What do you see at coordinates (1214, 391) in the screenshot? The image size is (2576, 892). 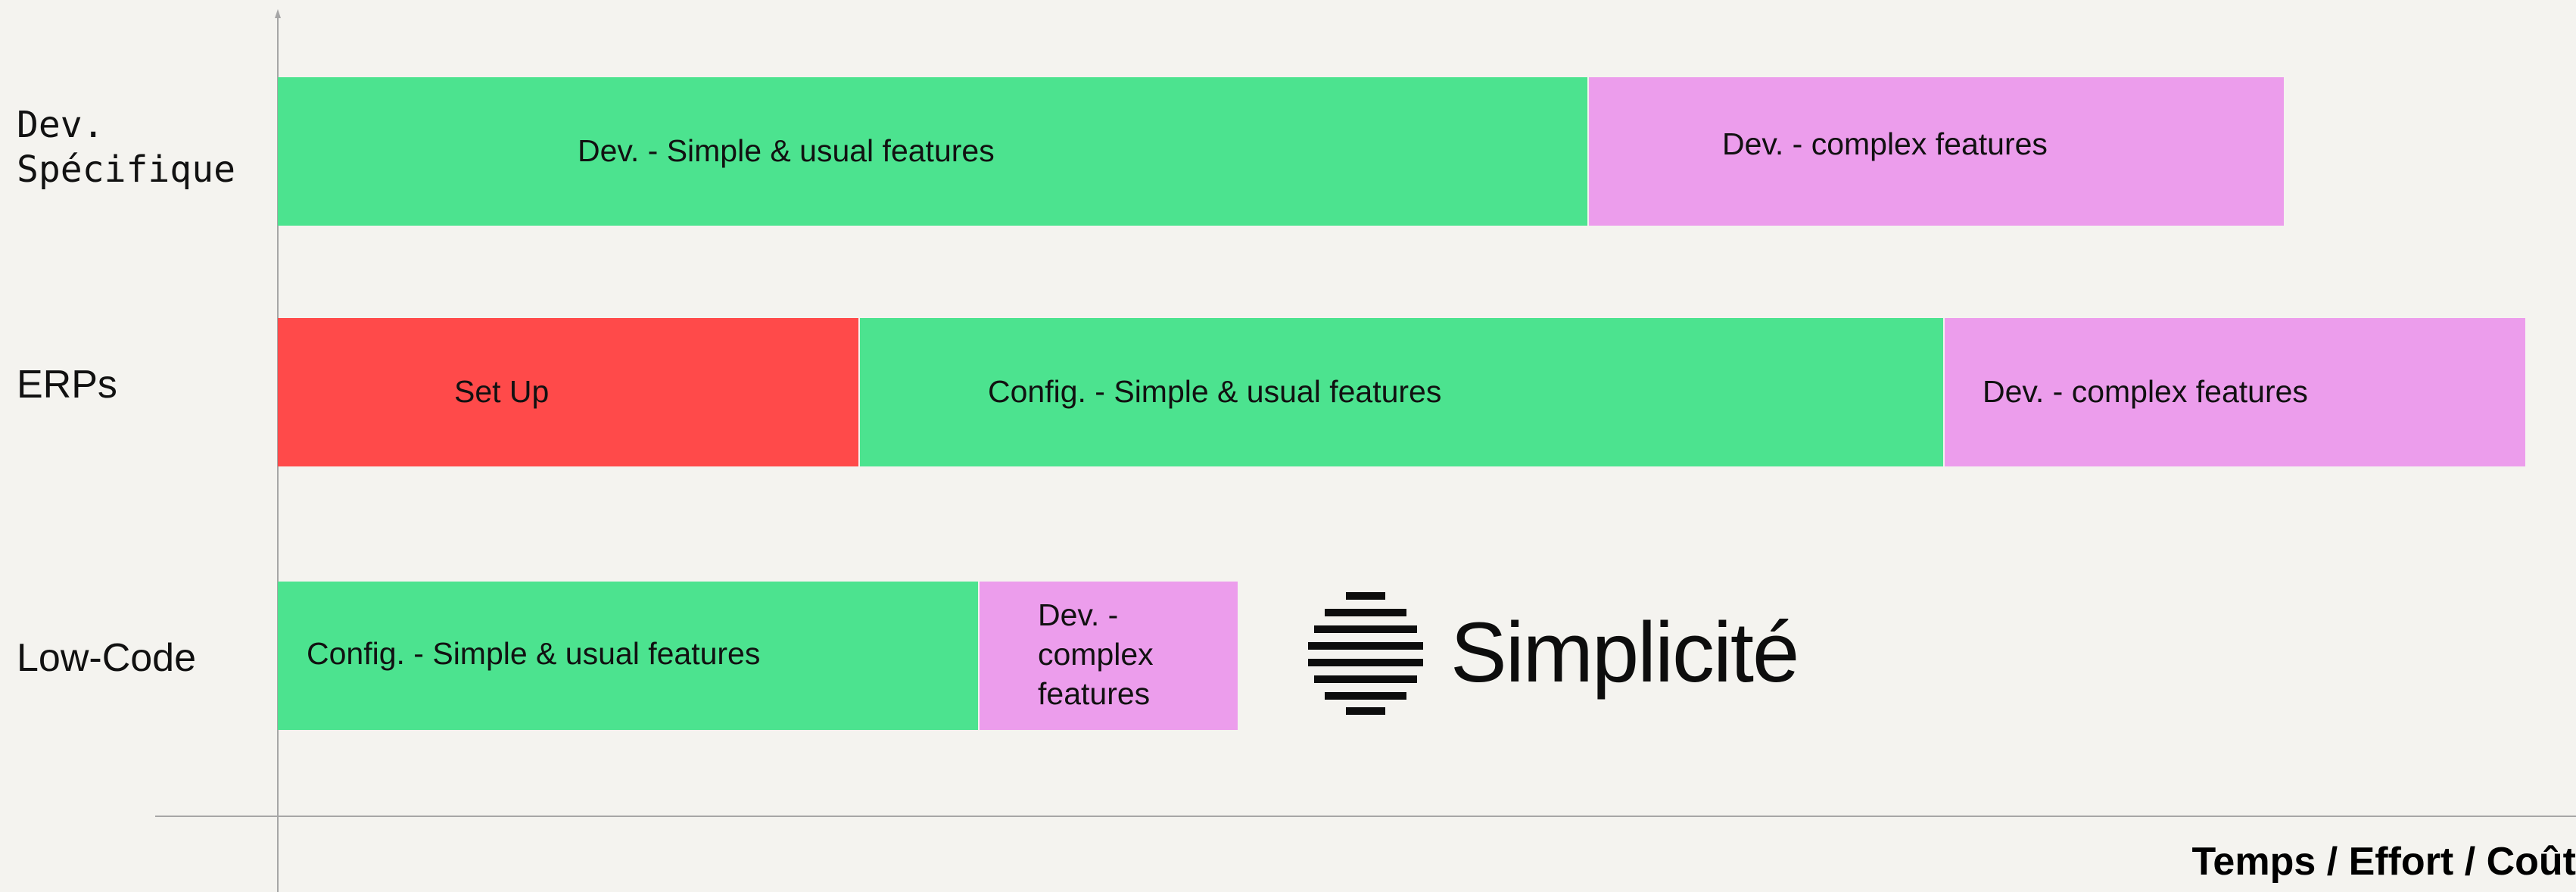 I see `bar-segment-label-r1-s1: Config. - Simple & usual features` at bounding box center [1214, 391].